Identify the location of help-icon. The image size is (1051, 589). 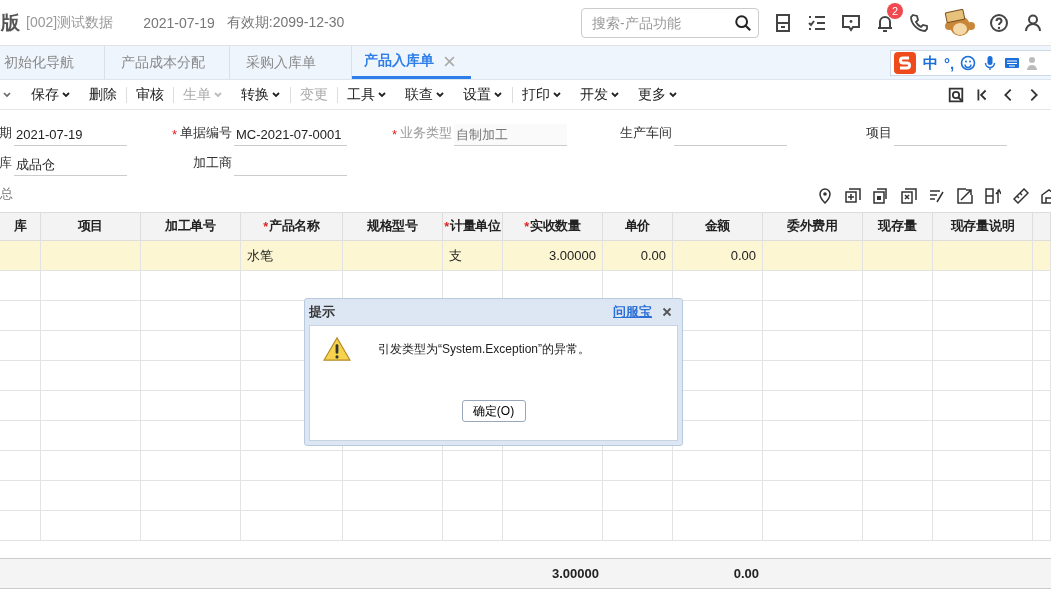
(999, 22).